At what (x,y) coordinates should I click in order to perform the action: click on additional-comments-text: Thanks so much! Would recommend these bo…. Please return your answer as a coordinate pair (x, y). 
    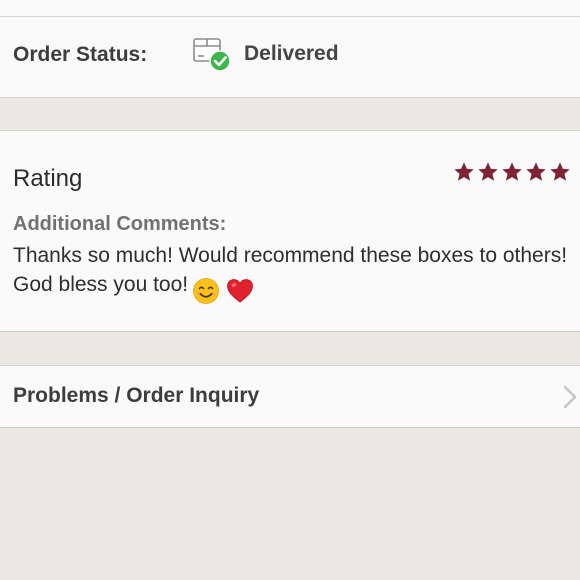
    Looking at the image, I should click on (290, 273).